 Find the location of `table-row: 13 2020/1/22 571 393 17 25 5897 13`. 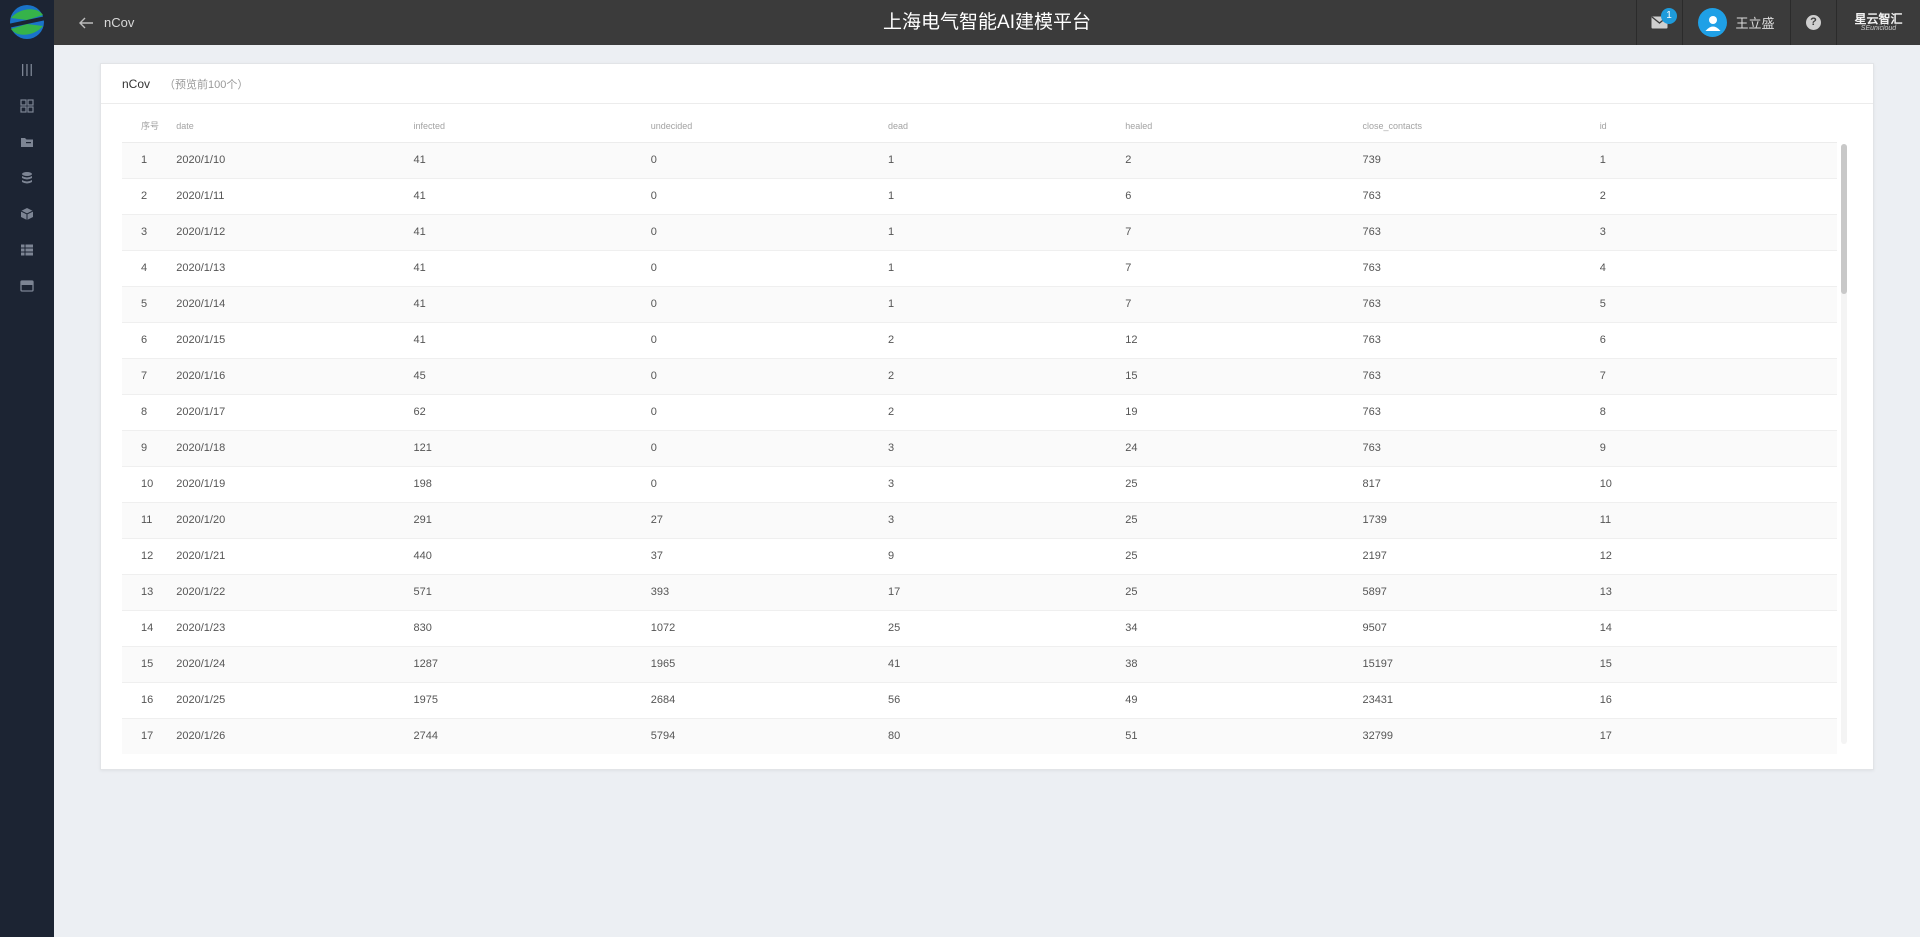

table-row: 13 2020/1/22 571 393 17 25 5897 13 is located at coordinates (979, 592).